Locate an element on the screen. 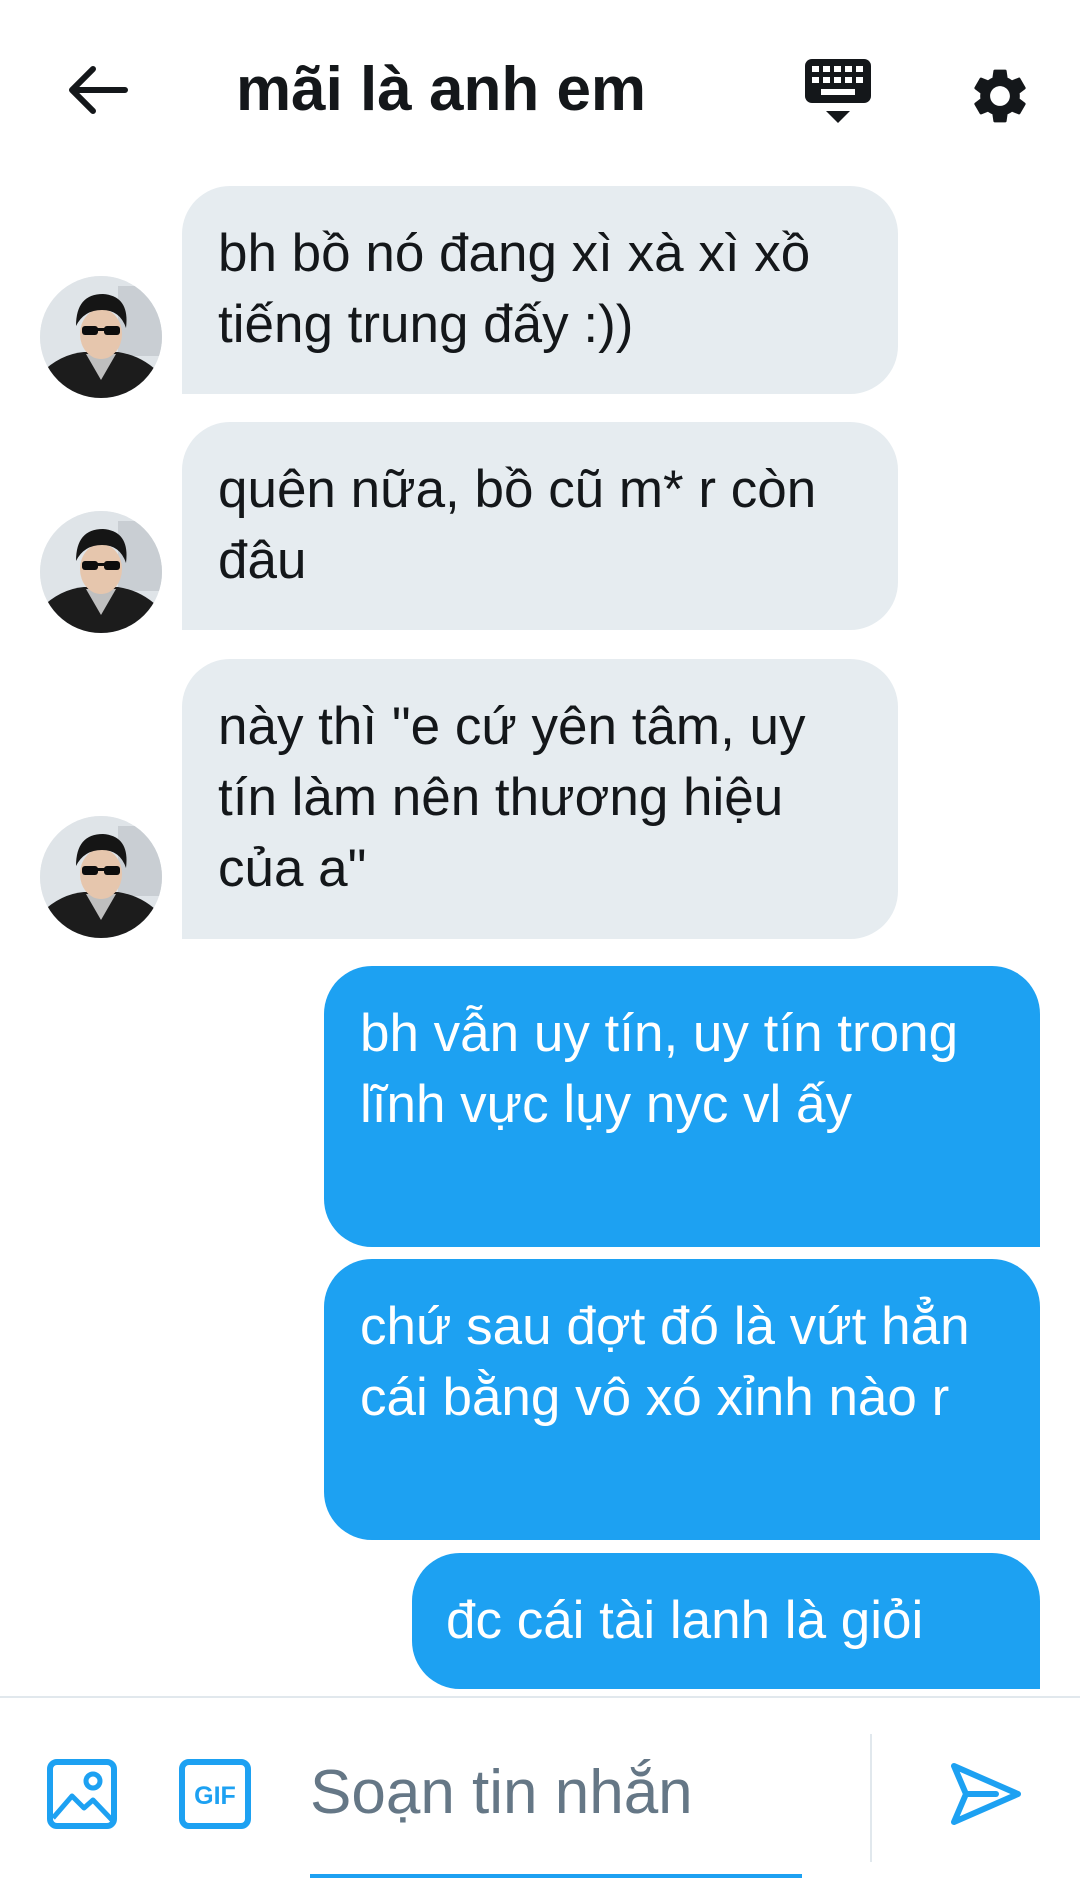 Image resolution: width=1080 pixels, height=1888 pixels. image-icon is located at coordinates (82, 1794).